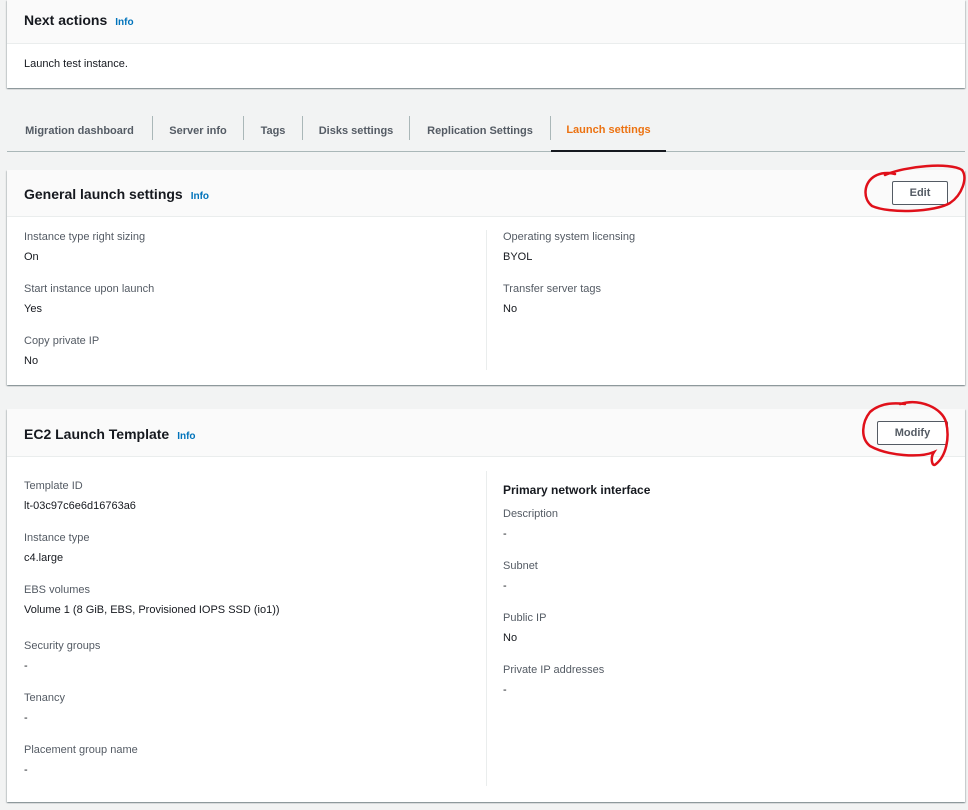  I want to click on tab-migration-dashboard: Migration dashboard, so click(79, 130).